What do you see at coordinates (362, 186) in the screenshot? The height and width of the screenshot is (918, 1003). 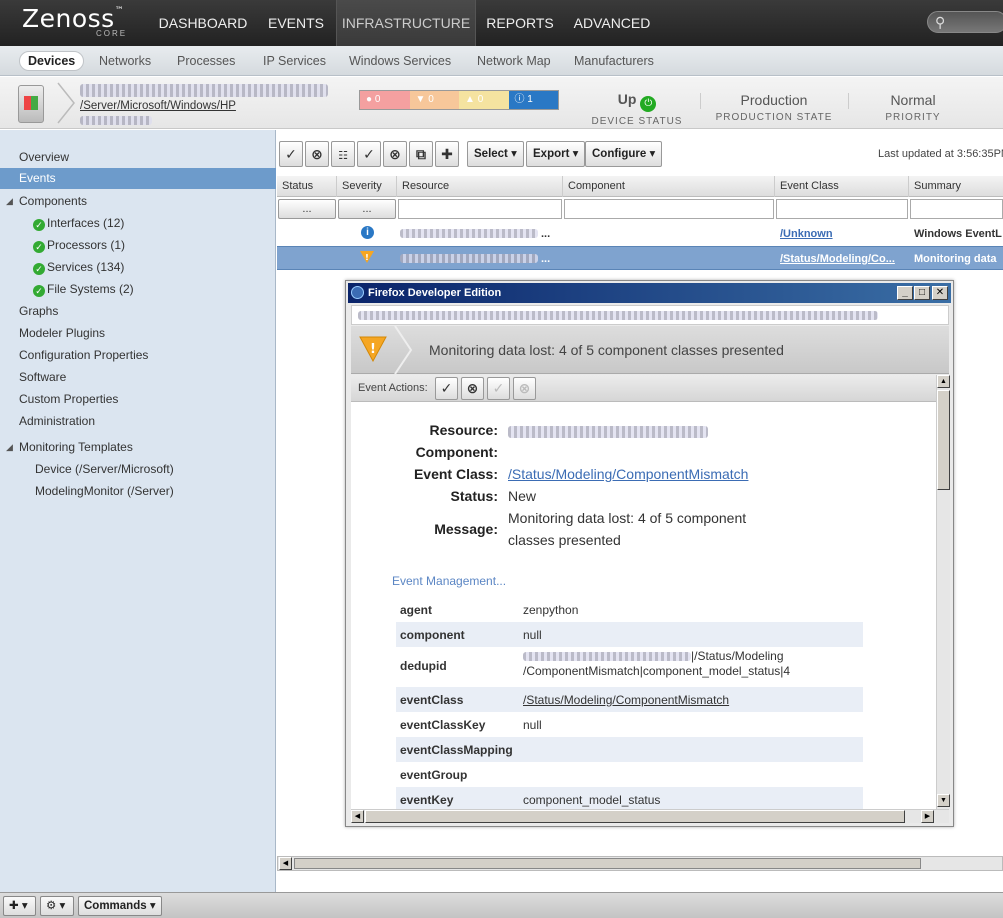 I see `column-header-severity: Severity` at bounding box center [362, 186].